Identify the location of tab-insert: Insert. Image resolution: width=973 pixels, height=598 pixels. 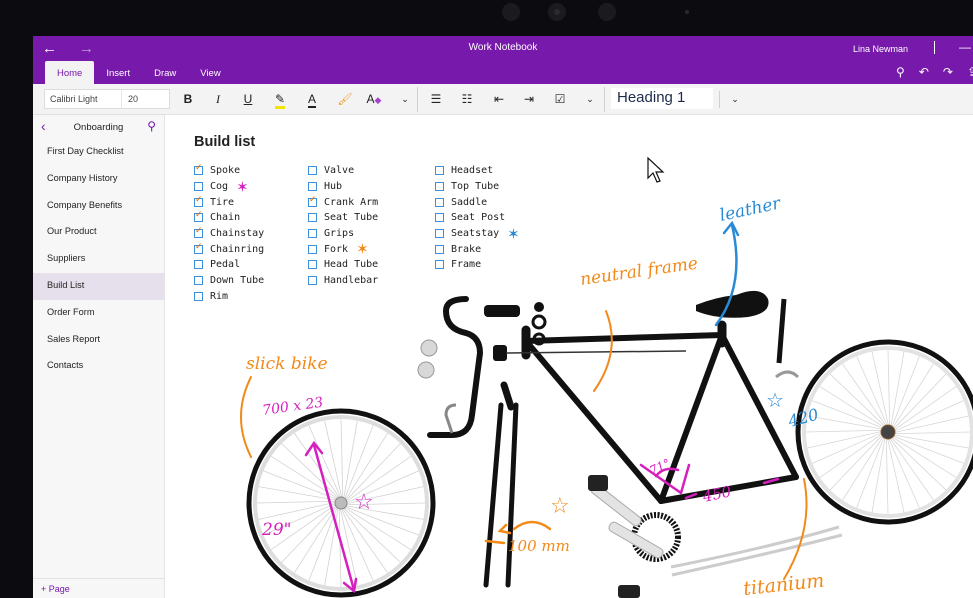
(118, 72).